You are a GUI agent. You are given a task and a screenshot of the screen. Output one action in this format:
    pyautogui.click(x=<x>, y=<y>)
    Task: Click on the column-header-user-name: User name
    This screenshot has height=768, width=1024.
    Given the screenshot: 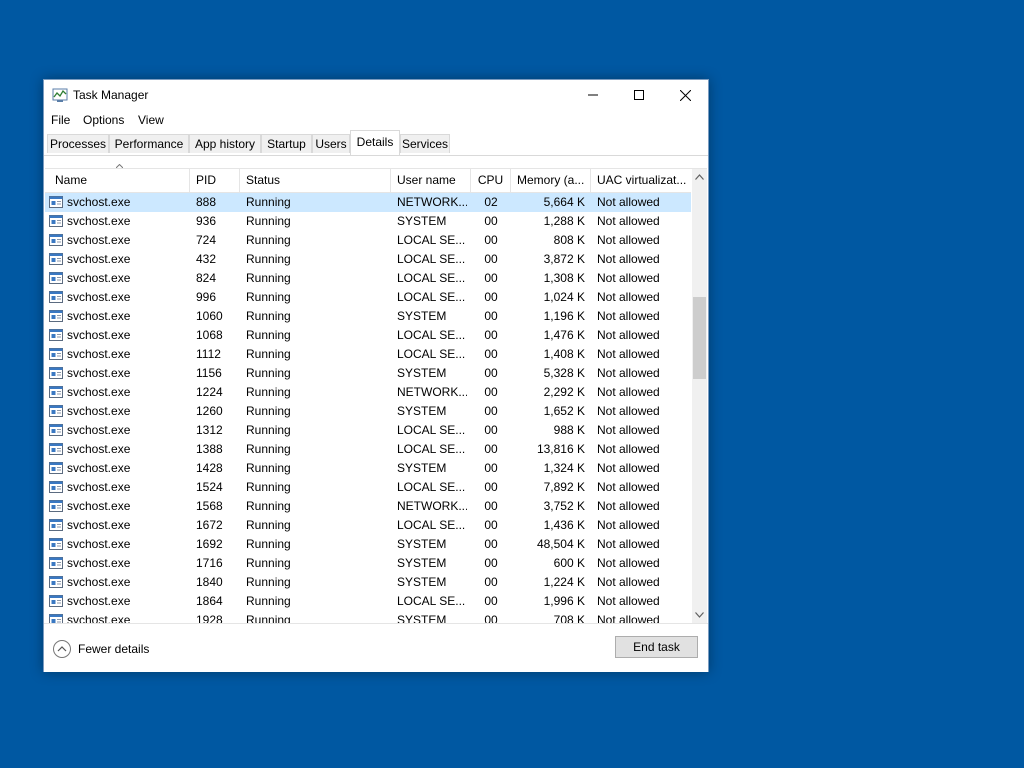 What is the action you would take?
    pyautogui.click(x=431, y=180)
    